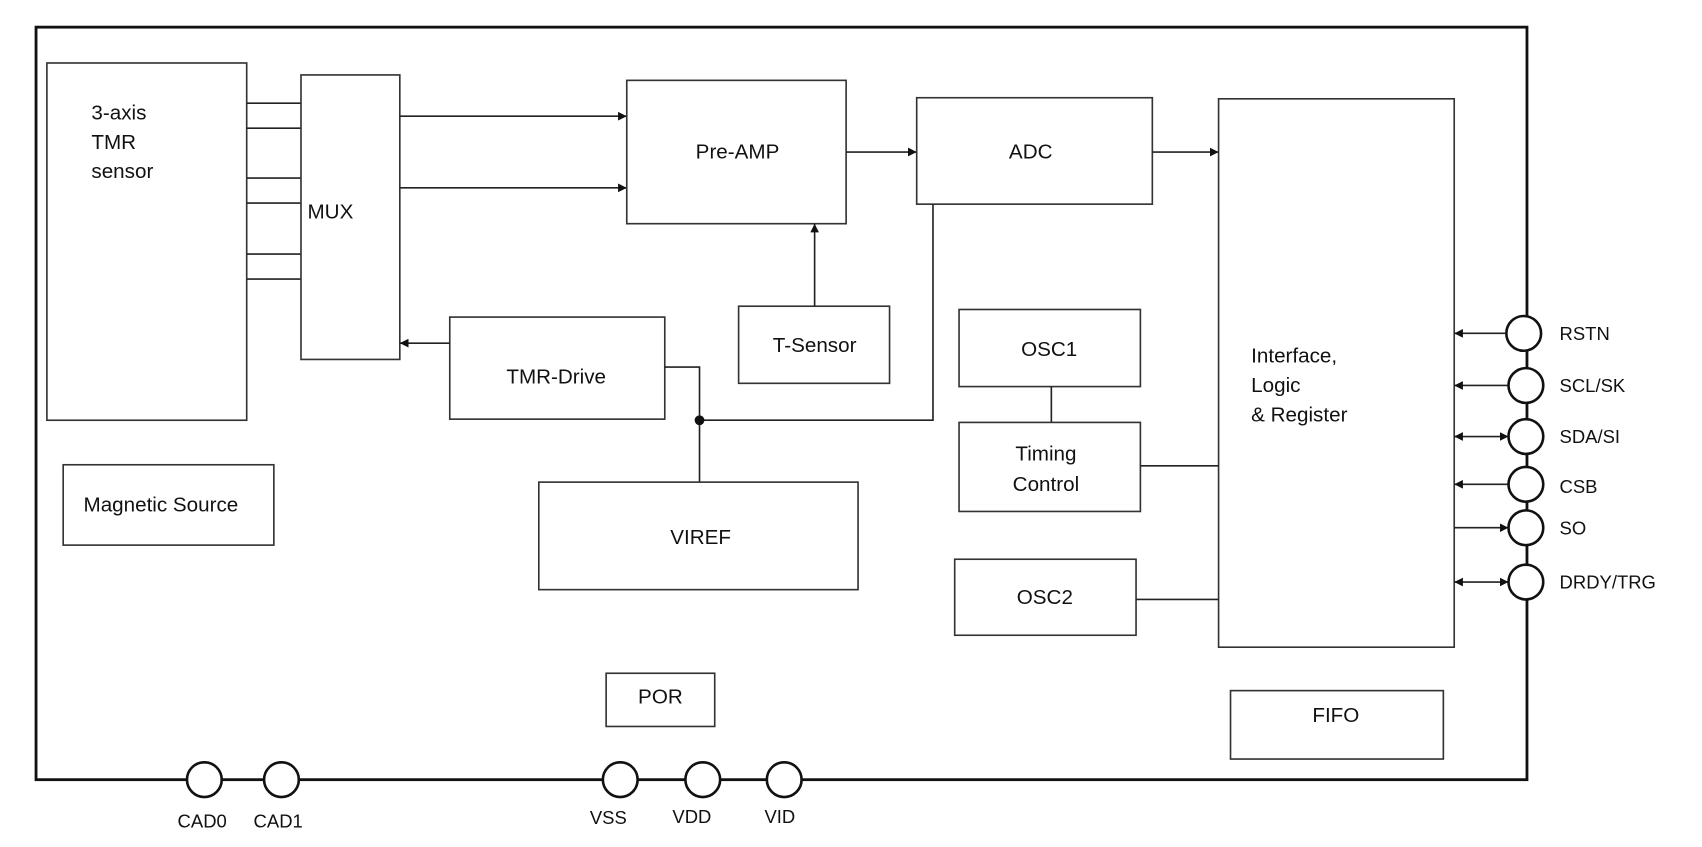 This screenshot has width=1702, height=847. Describe the element at coordinates (122, 171) in the screenshot. I see `tmr-sensor-label-3: sensor` at that location.